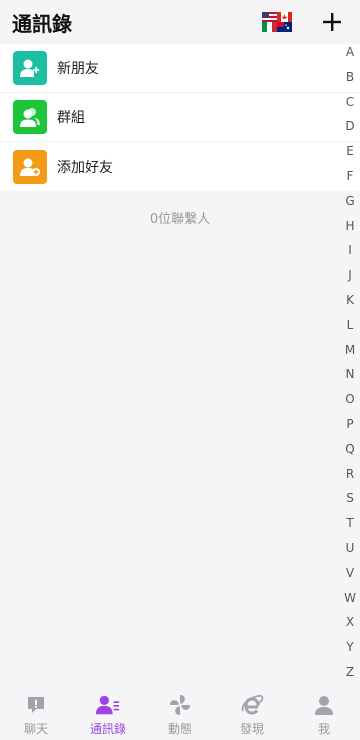 This screenshot has width=360, height=740. Describe the element at coordinates (350, 548) in the screenshot. I see `index-letter-u: U` at that location.